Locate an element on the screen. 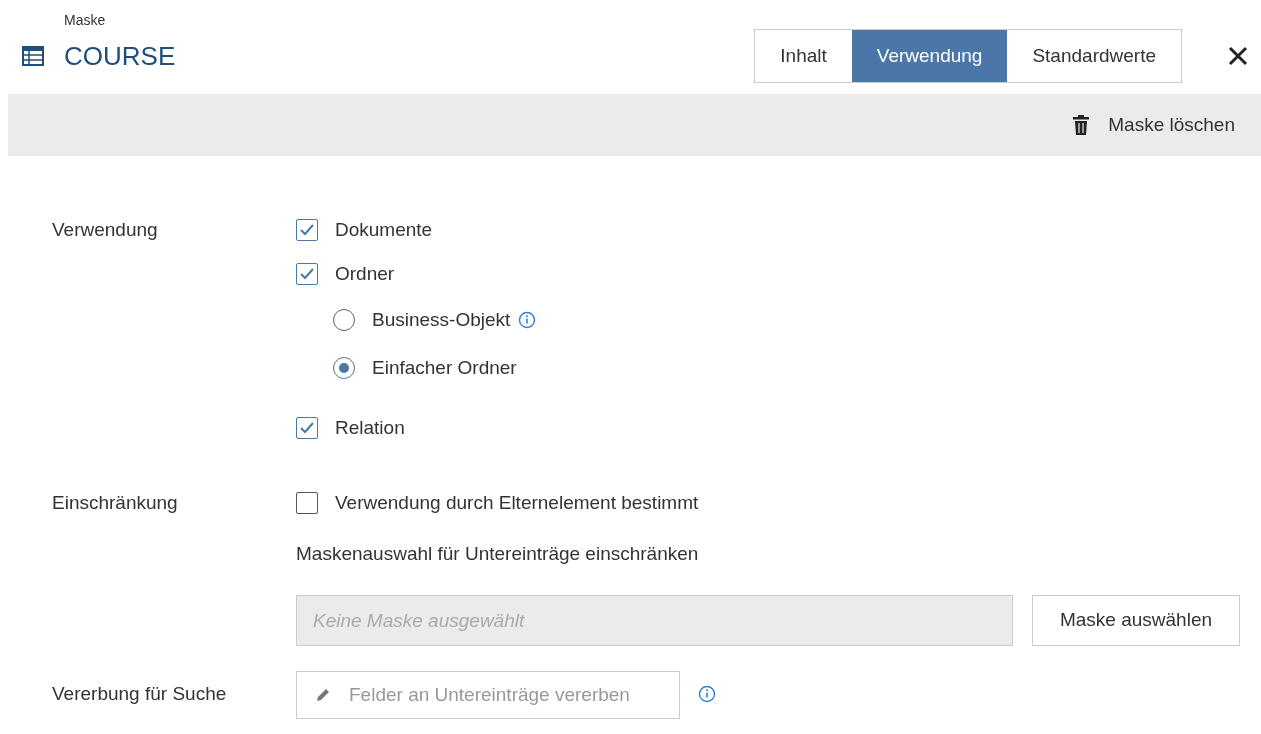  pencil-icon is located at coordinates (323, 695).